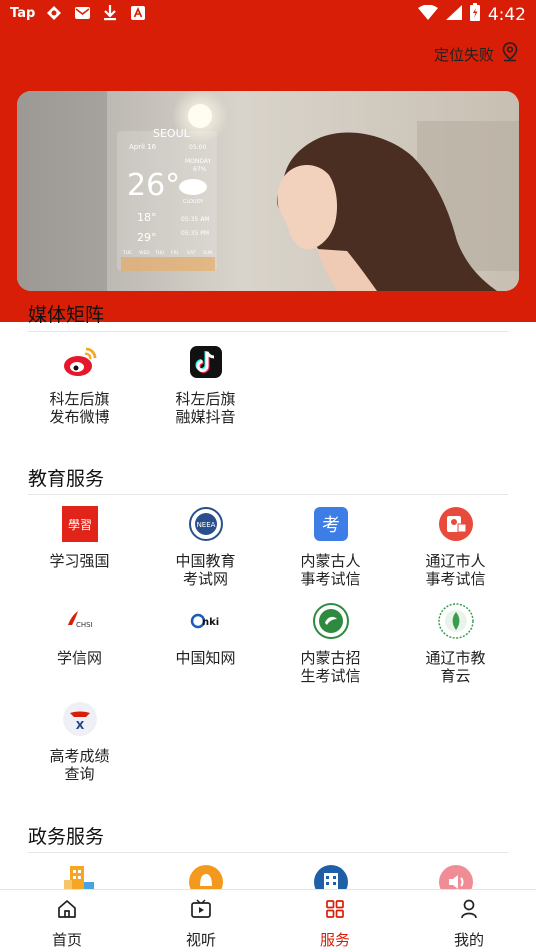 The height and width of the screenshot is (952, 536). What do you see at coordinates (334, 940) in the screenshot?
I see `tab-label: 服务` at bounding box center [334, 940].